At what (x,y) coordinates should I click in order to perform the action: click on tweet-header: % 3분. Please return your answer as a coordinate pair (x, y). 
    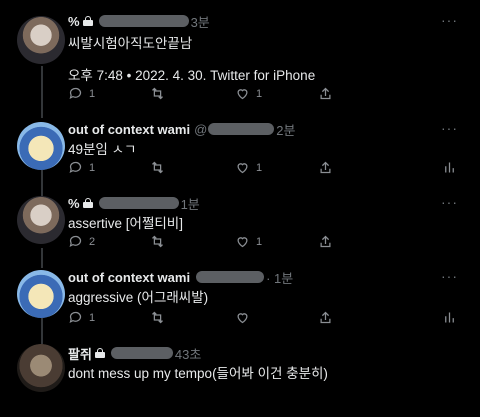
    Looking at the image, I should click on (139, 21).